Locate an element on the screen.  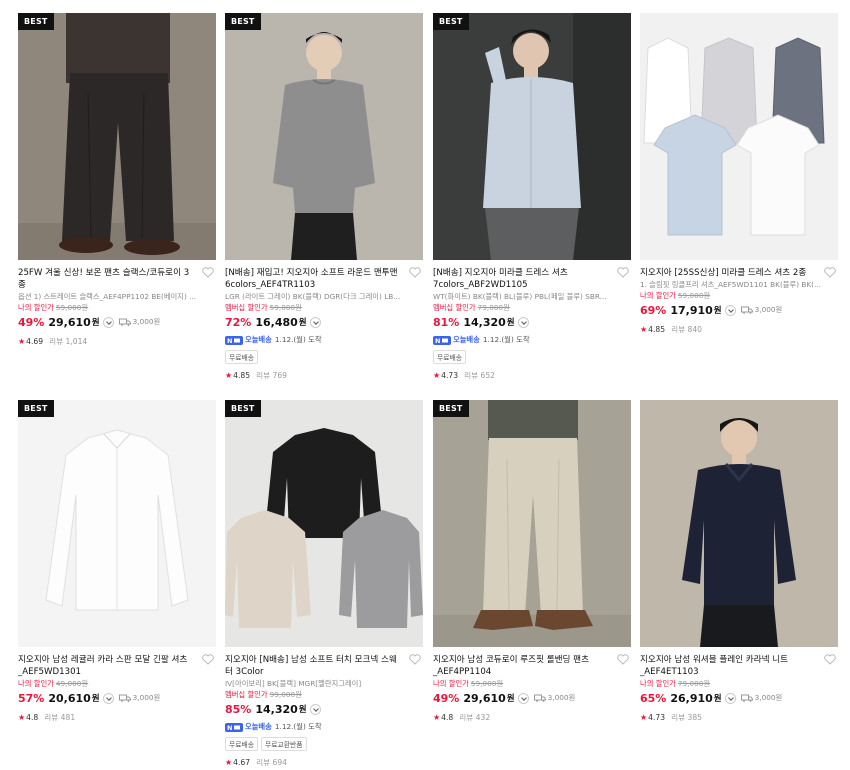
badge-list: 무료배송 무료교환반품 is located at coordinates (324, 744).